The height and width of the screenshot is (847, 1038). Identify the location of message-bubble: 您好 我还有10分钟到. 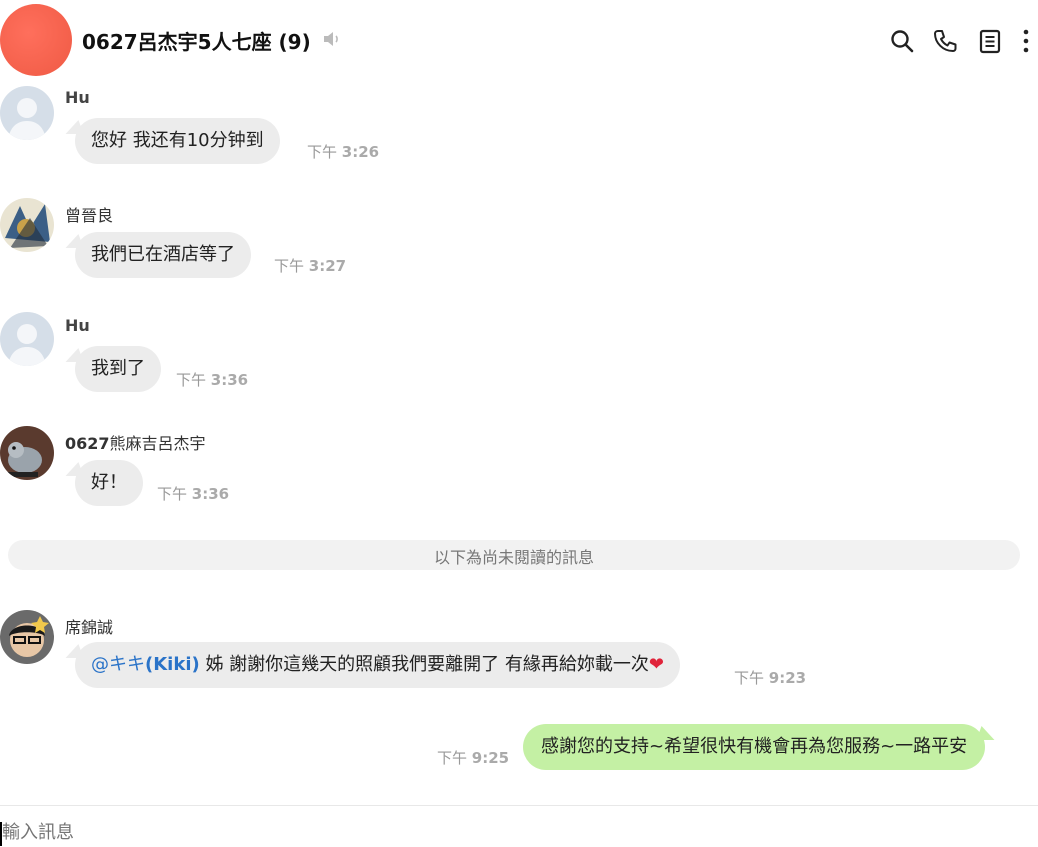
(177, 141).